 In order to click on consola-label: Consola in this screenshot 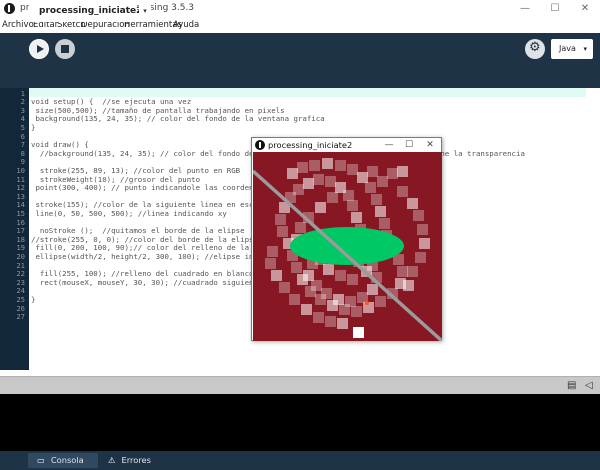, I will do `click(67, 460)`.